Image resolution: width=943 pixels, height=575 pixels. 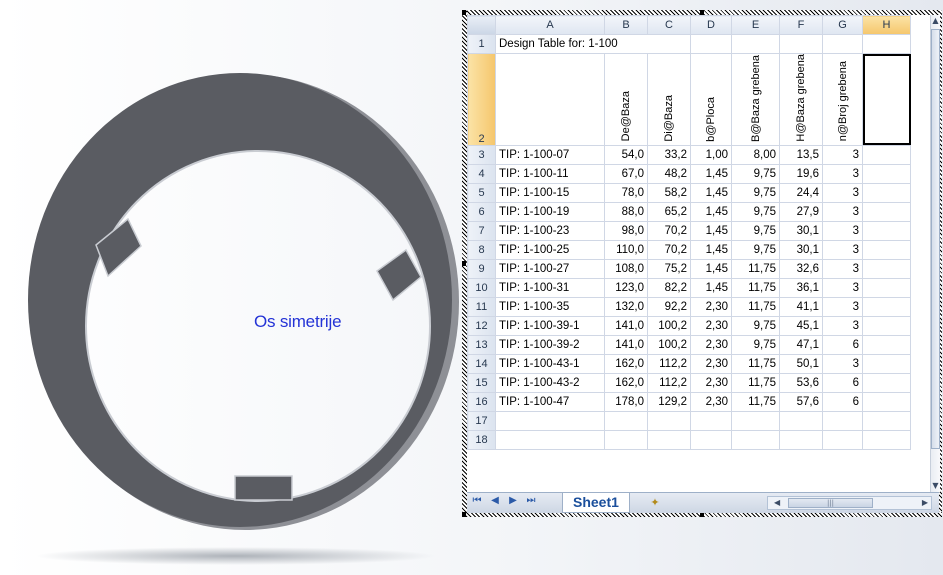 What do you see at coordinates (801, 173) in the screenshot?
I see `cell-h: 19,6` at bounding box center [801, 173].